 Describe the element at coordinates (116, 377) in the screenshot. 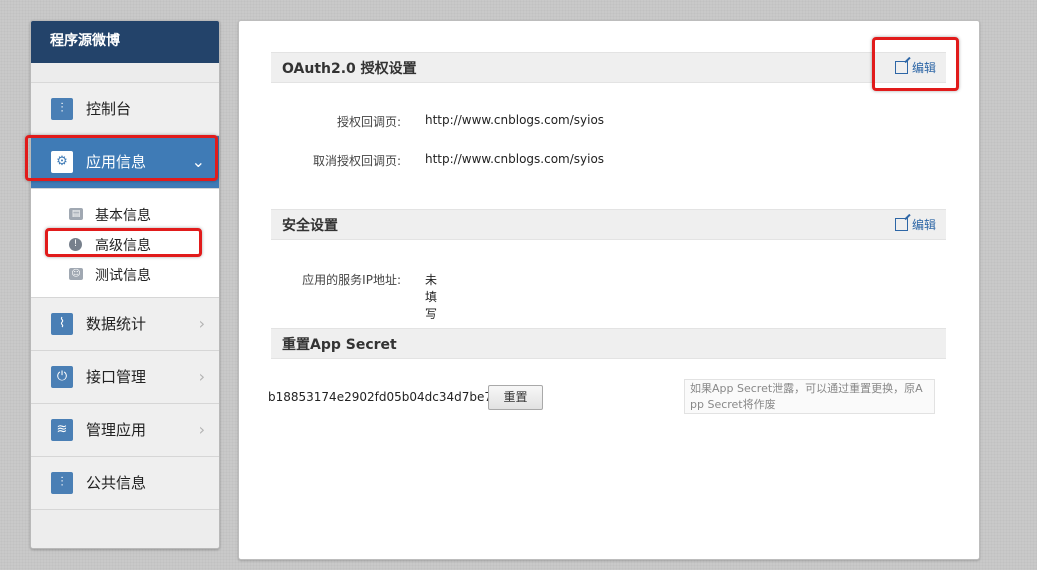

I see `sidebar-item-label: 接口管理` at that location.